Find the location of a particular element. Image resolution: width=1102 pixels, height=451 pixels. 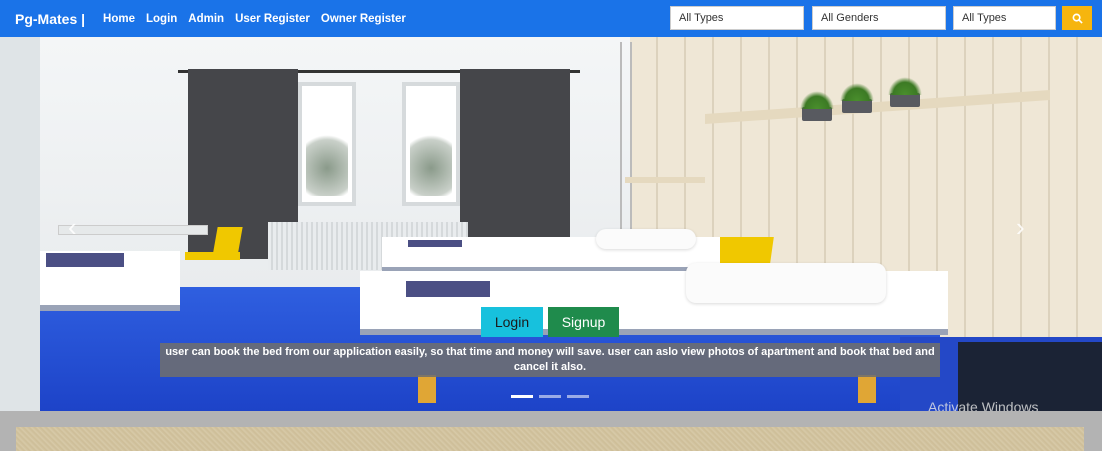

carousel-next-icon: › is located at coordinates (1020, 227).